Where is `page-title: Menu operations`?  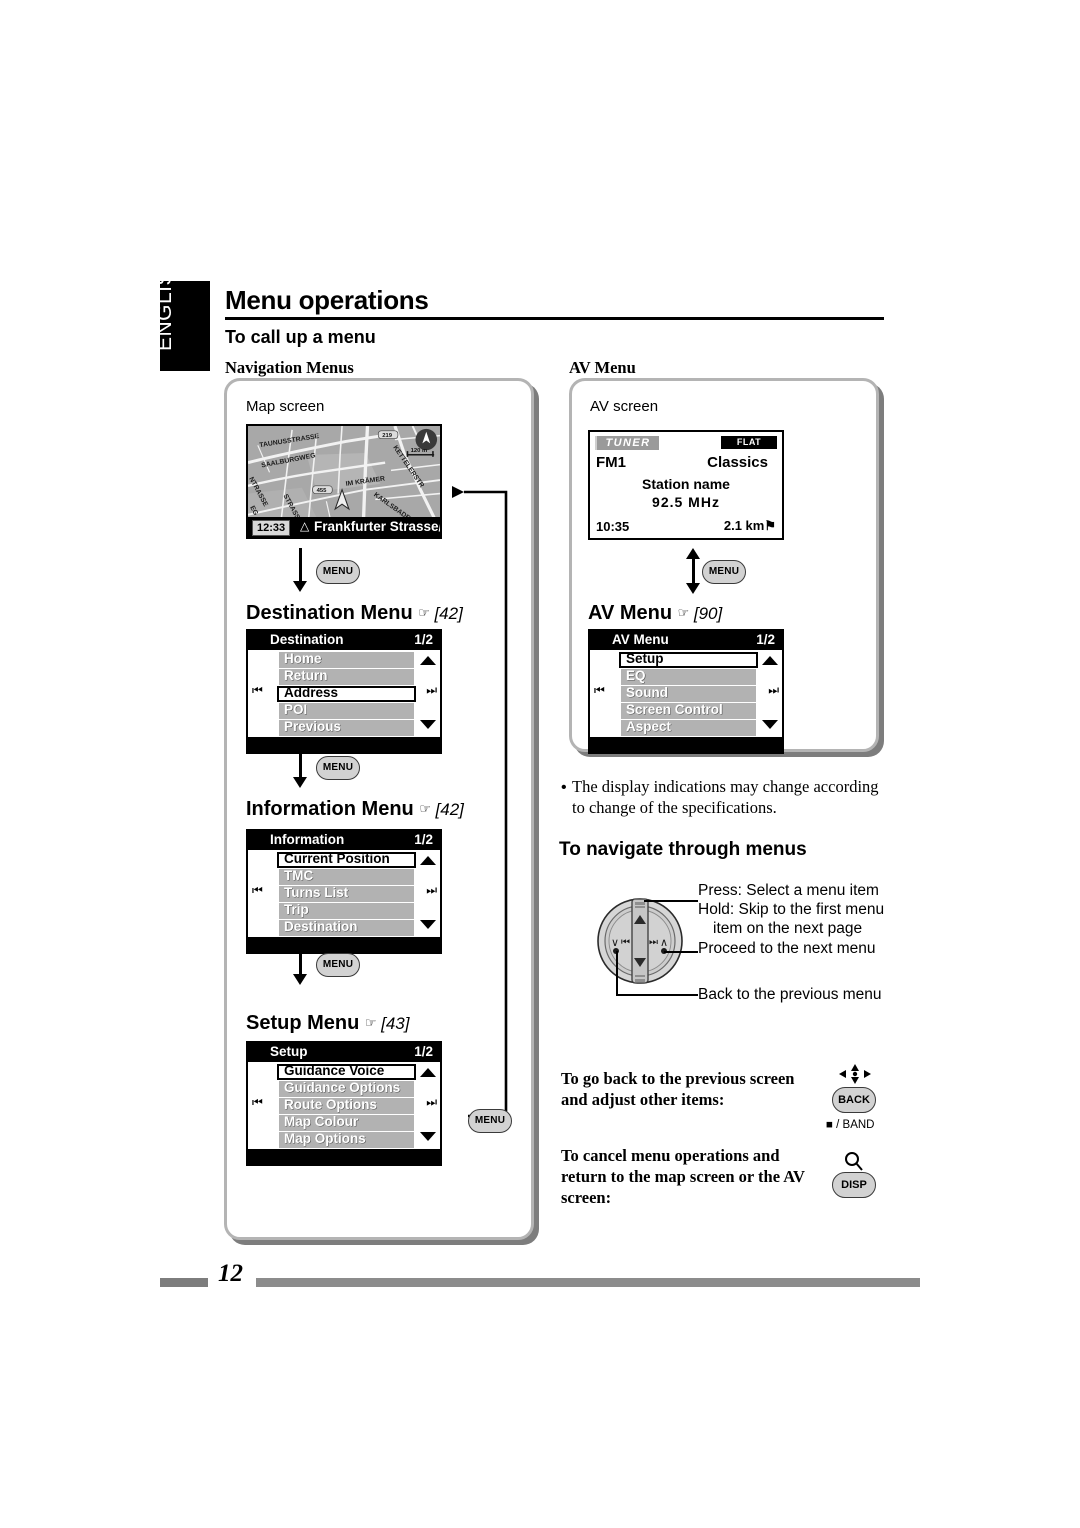 page-title: Menu operations is located at coordinates (327, 300).